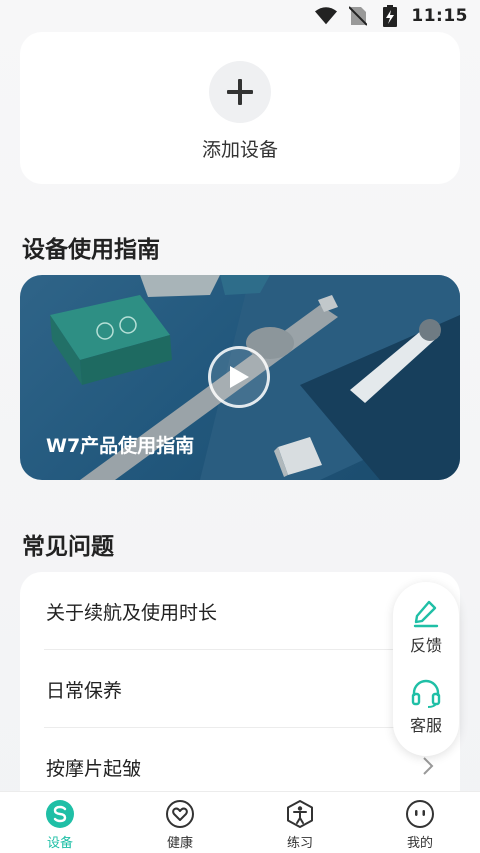 Image resolution: width=480 pixels, height=853 pixels. I want to click on chevron-right-icon, so click(428, 766).